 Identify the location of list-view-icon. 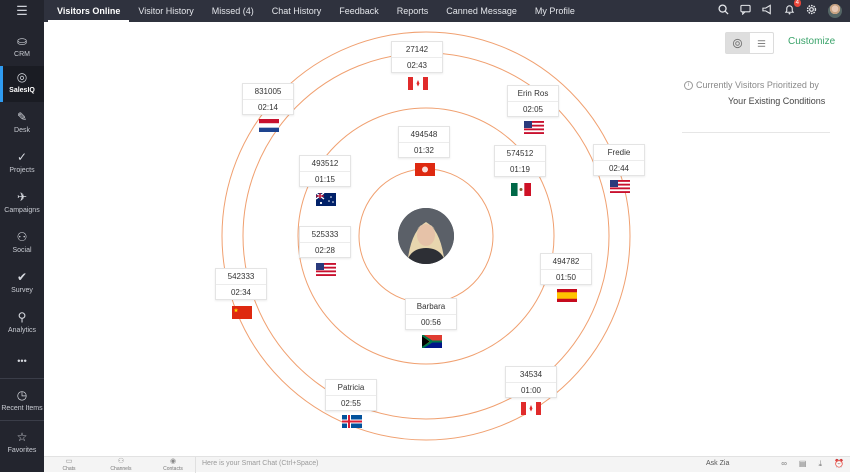
(762, 43).